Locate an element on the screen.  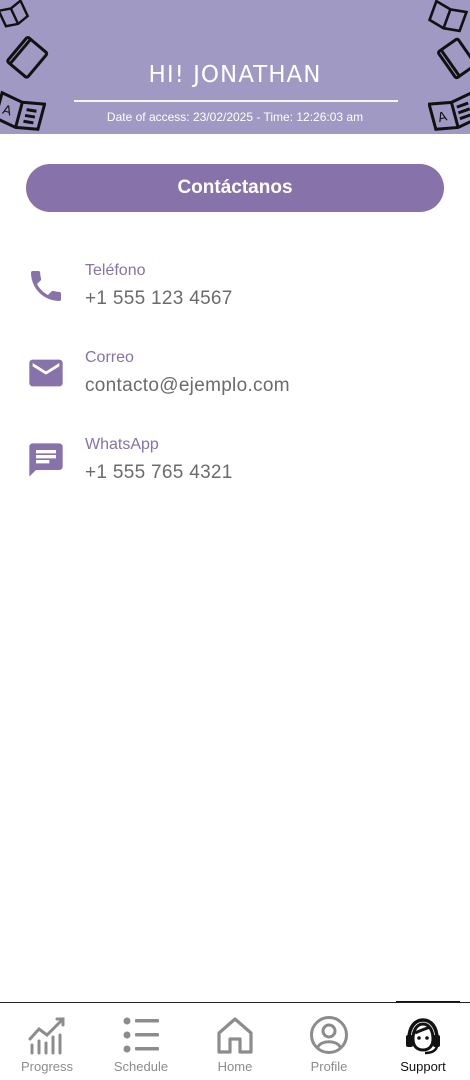
contact-value: +1 555 123 4567 is located at coordinates (159, 298).